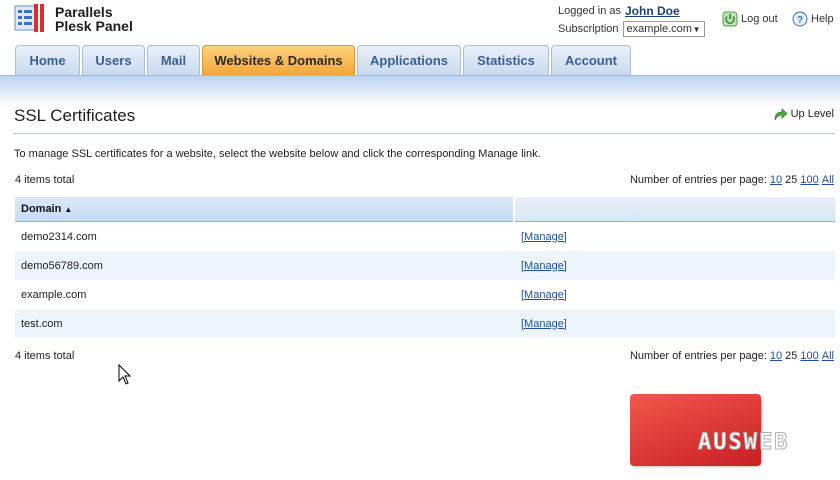  Describe the element at coordinates (812, 114) in the screenshot. I see `up-level-label: Up Level` at that location.